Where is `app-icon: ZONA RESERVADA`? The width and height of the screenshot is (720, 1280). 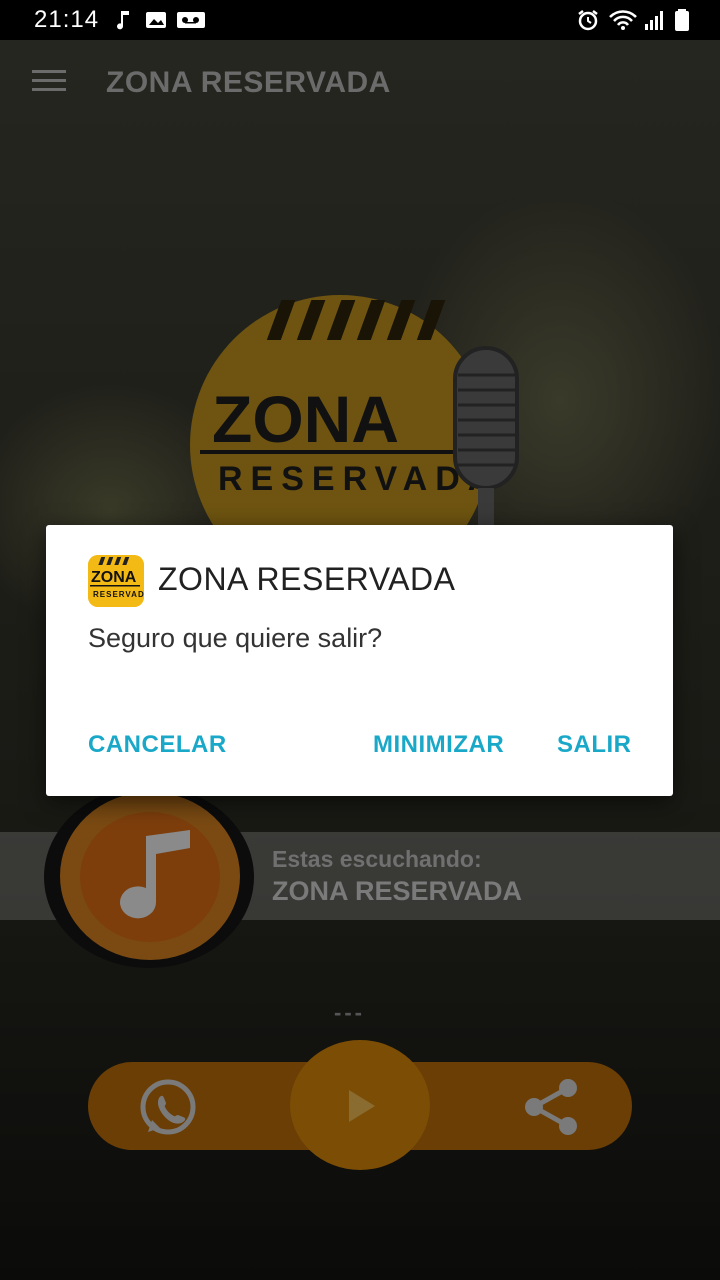 app-icon: ZONA RESERVADA is located at coordinates (116, 581).